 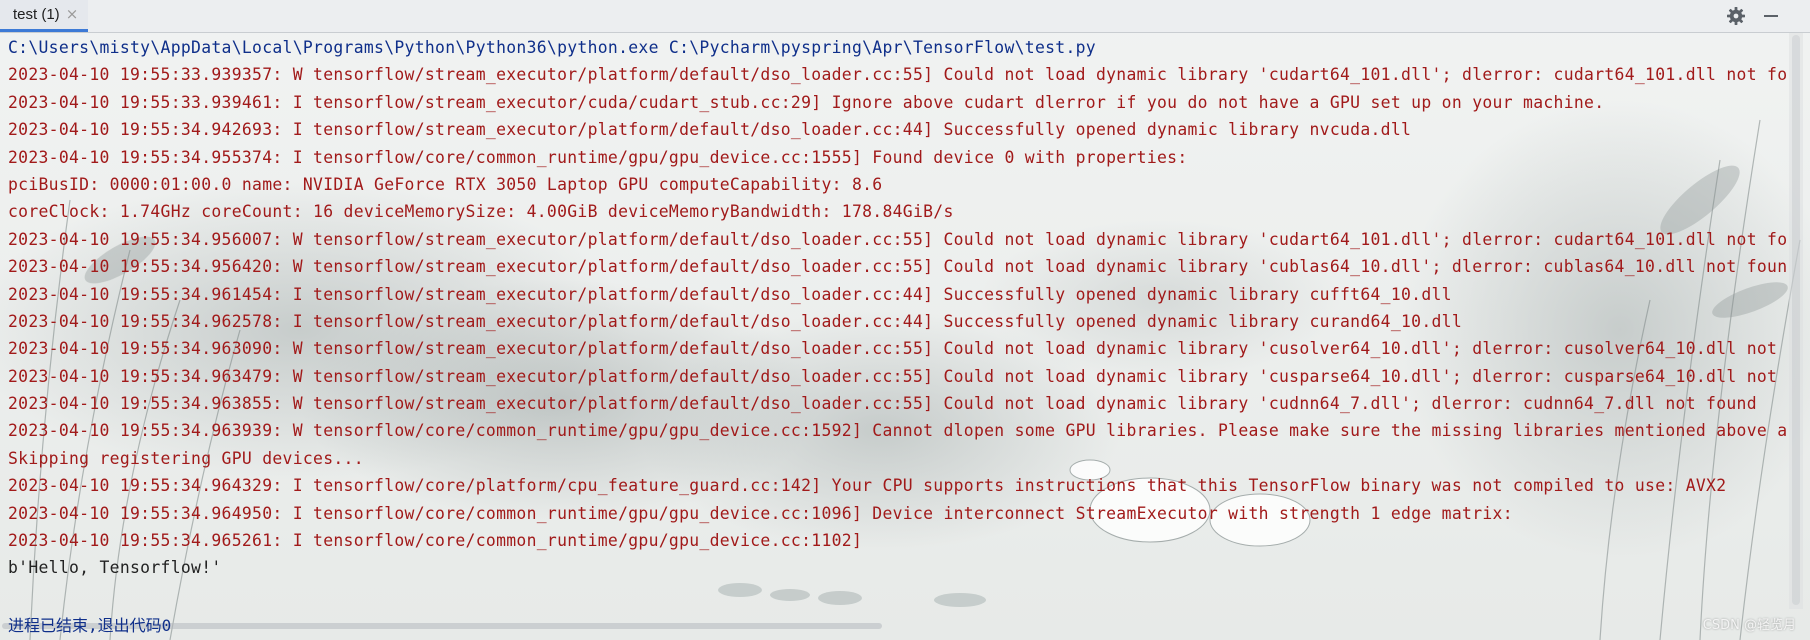 I want to click on vertical-scrollbar, so click(x=1796, y=321).